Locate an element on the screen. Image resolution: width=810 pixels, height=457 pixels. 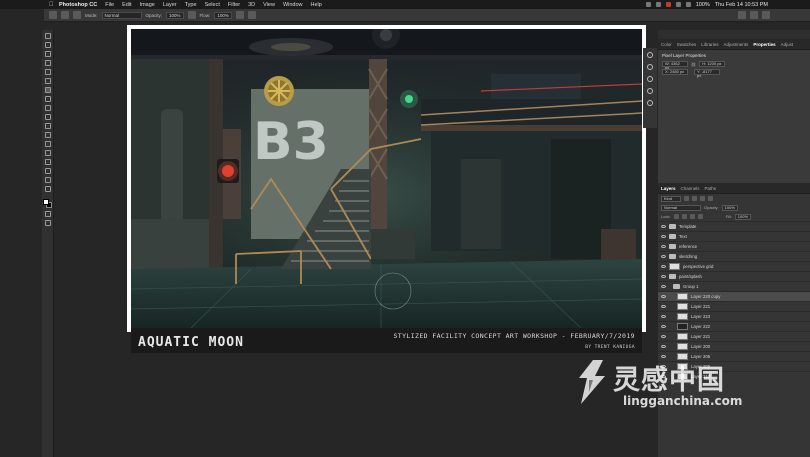
width-field: W: 4362 px is located at coordinates (675, 65).